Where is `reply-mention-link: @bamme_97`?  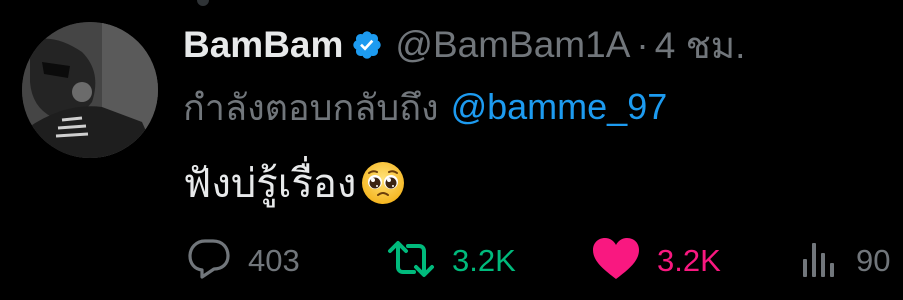
reply-mention-link: @bamme_97 is located at coordinates (559, 107).